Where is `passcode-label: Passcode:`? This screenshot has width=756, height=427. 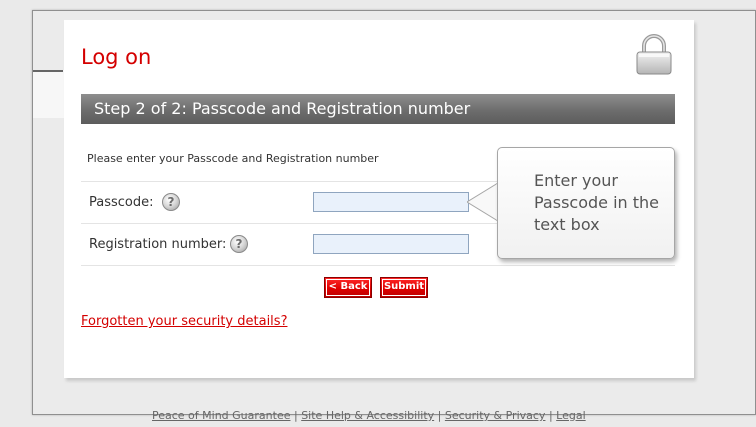 passcode-label: Passcode: is located at coordinates (121, 202).